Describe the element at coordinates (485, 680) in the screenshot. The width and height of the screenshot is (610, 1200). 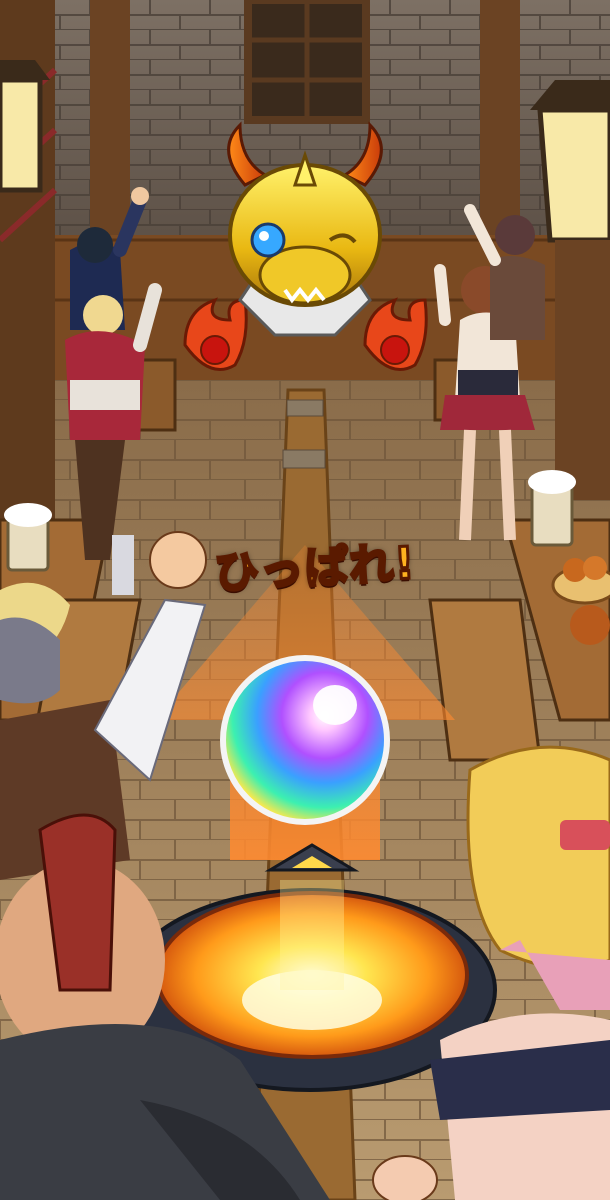
I see `right-bench` at that location.